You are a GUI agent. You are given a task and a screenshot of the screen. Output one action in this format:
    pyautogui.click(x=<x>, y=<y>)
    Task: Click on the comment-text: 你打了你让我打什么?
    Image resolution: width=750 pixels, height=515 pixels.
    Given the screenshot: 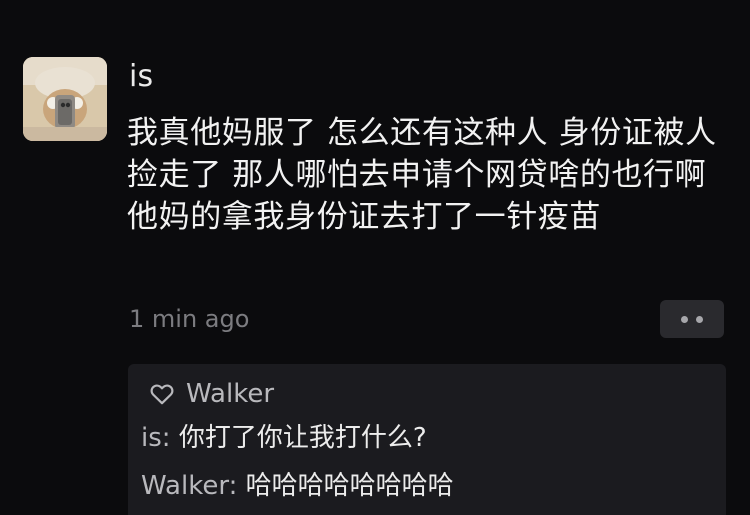 What is the action you would take?
    pyautogui.click(x=302, y=438)
    